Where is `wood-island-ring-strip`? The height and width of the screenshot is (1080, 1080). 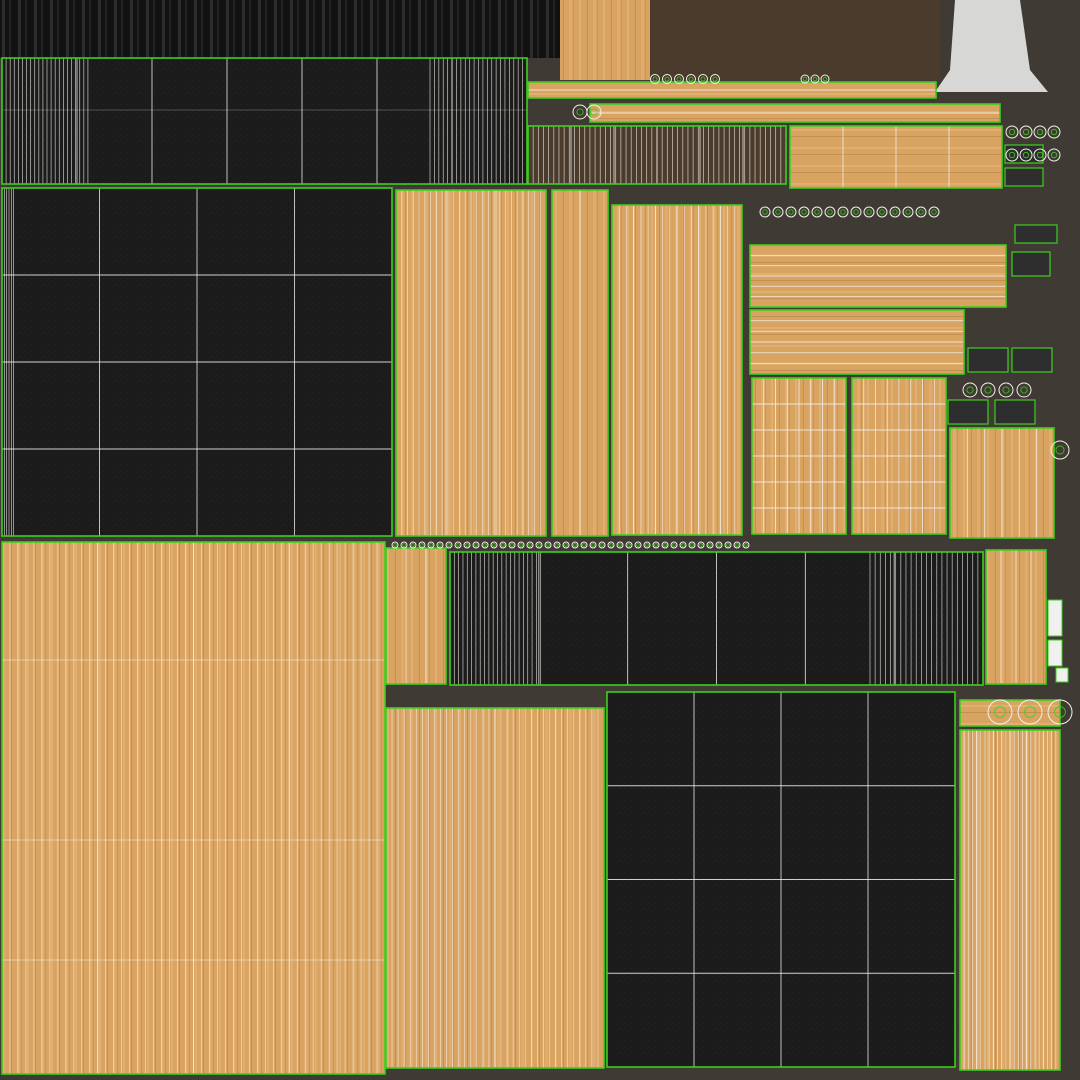
wood-island-ring-strip is located at coordinates (1010, 713).